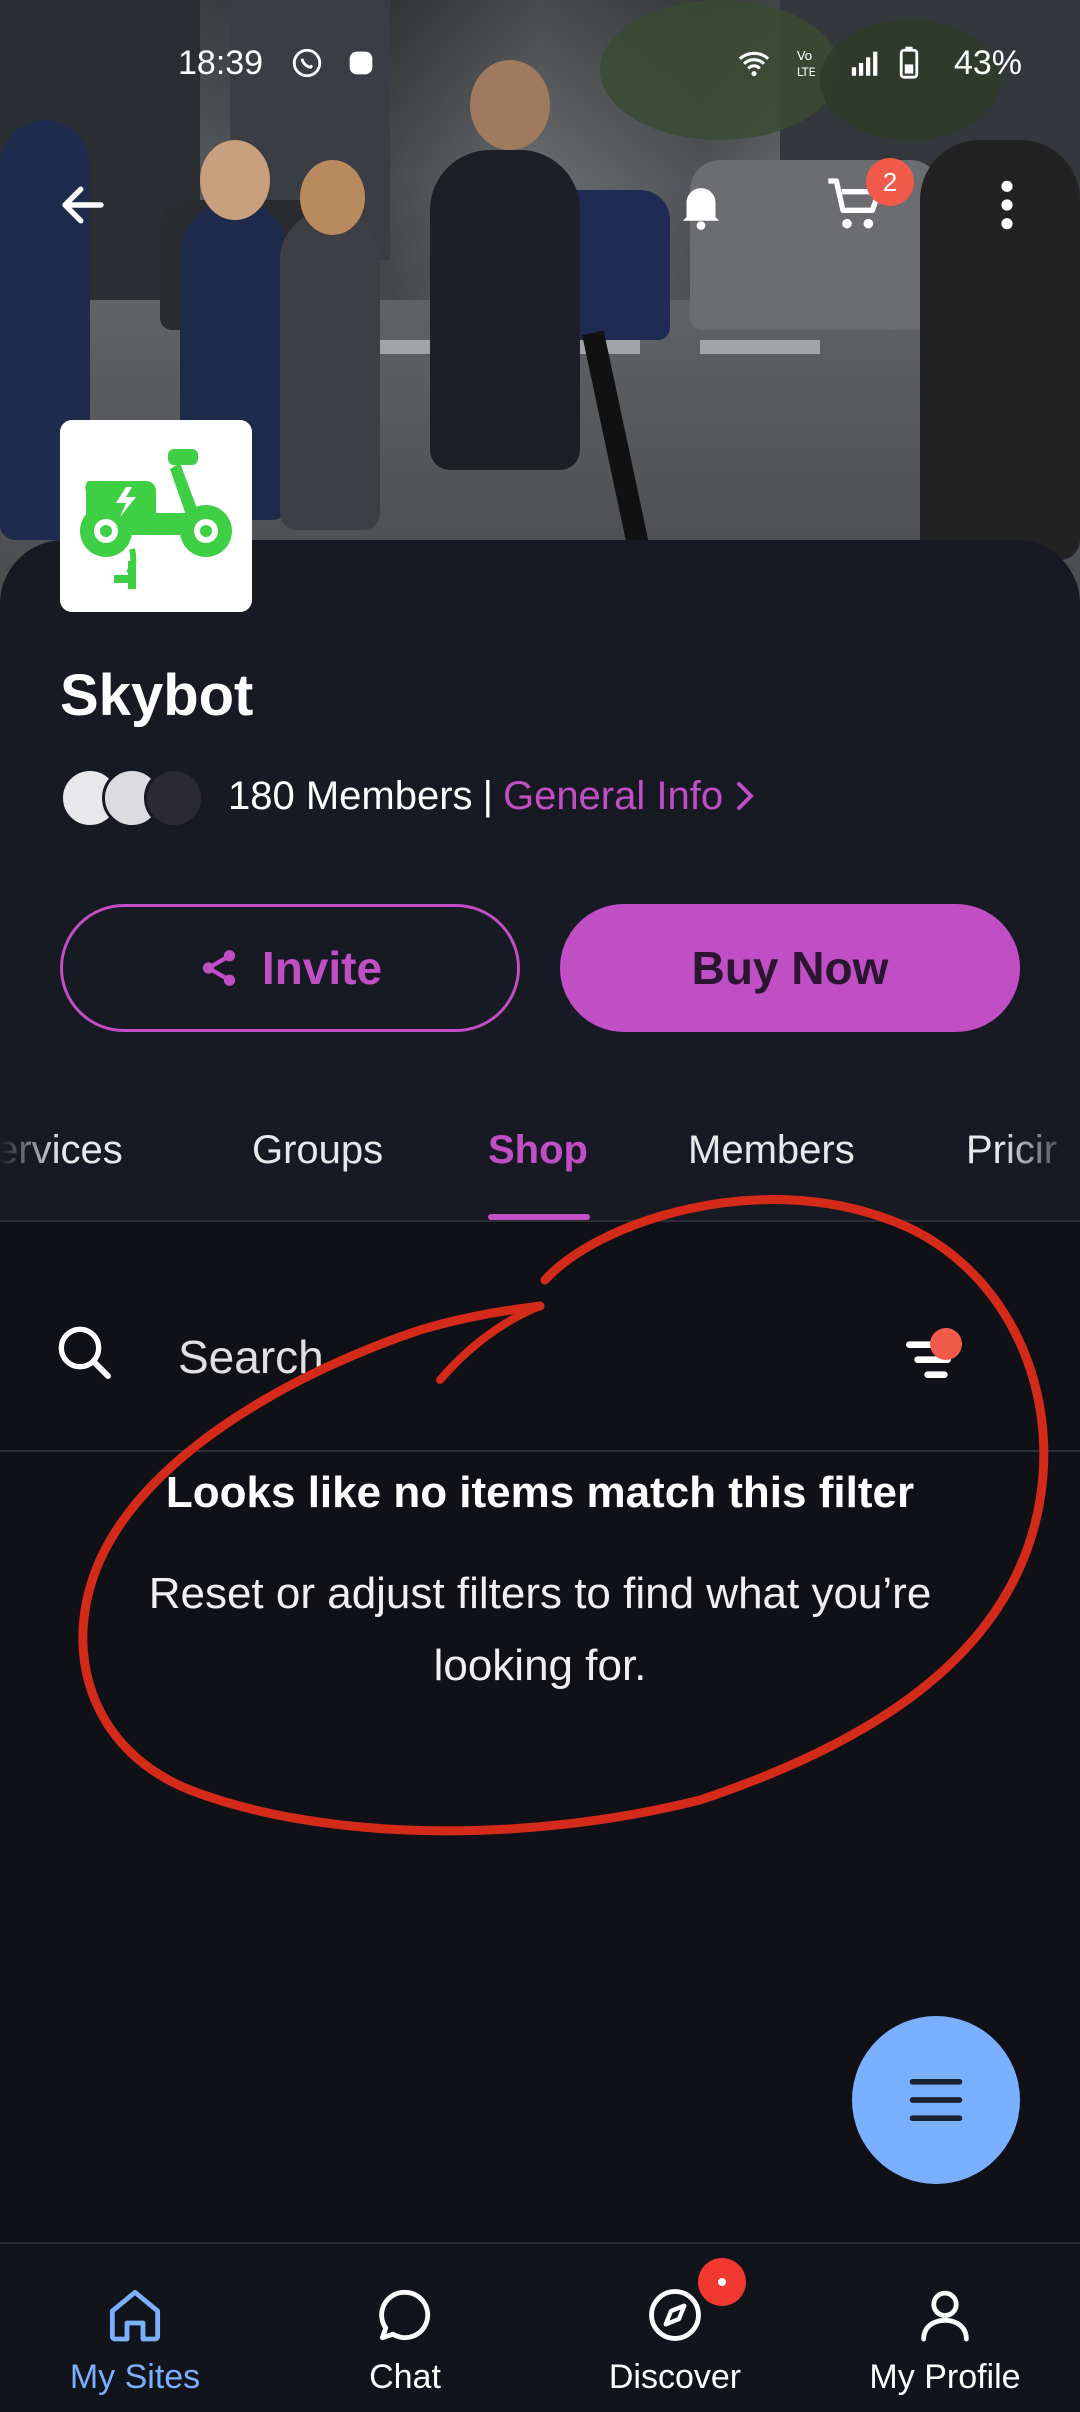 This screenshot has height=2412, width=1080. What do you see at coordinates (307, 63) in the screenshot?
I see `whatsapp-icon` at bounding box center [307, 63].